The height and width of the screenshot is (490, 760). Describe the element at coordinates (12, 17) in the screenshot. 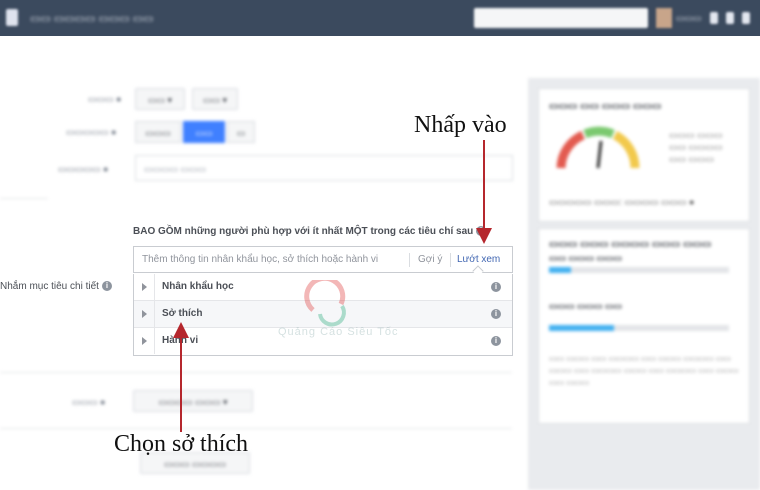

I see `facebook-logo-icon` at that location.